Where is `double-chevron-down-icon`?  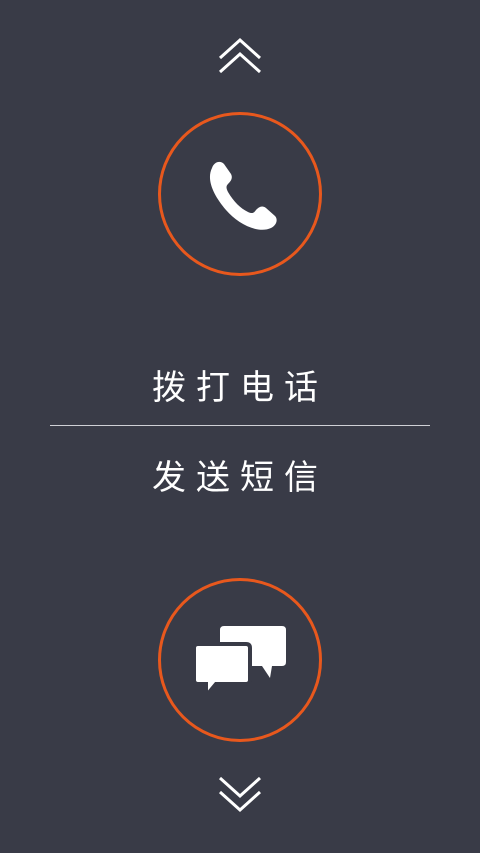
double-chevron-down-icon is located at coordinates (240, 794).